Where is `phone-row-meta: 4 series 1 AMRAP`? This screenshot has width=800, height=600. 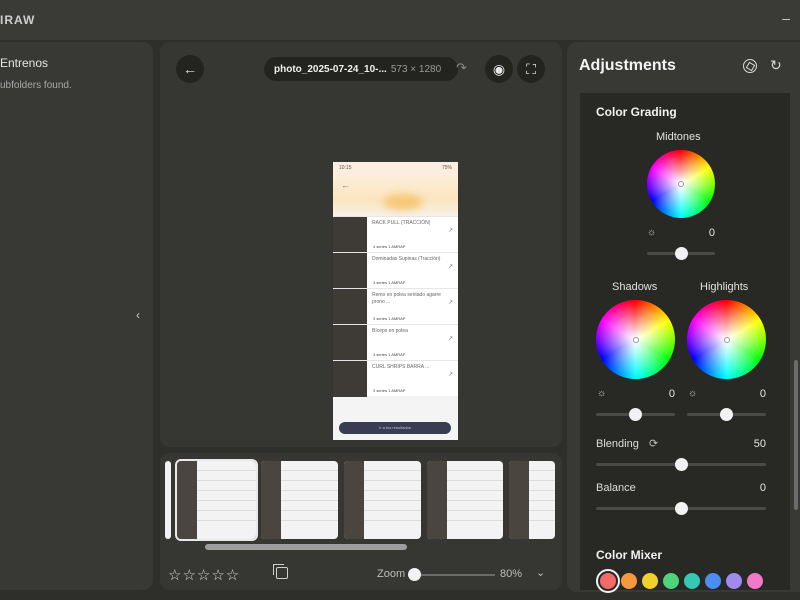
phone-row-meta: 4 series 1 AMRAP is located at coordinates (389, 246).